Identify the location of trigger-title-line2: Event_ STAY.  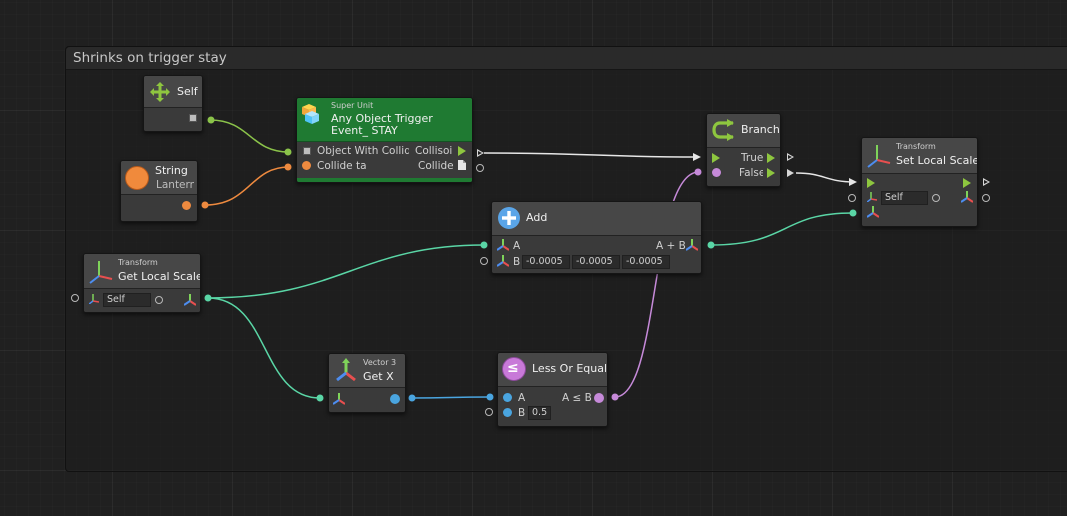
(364, 130).